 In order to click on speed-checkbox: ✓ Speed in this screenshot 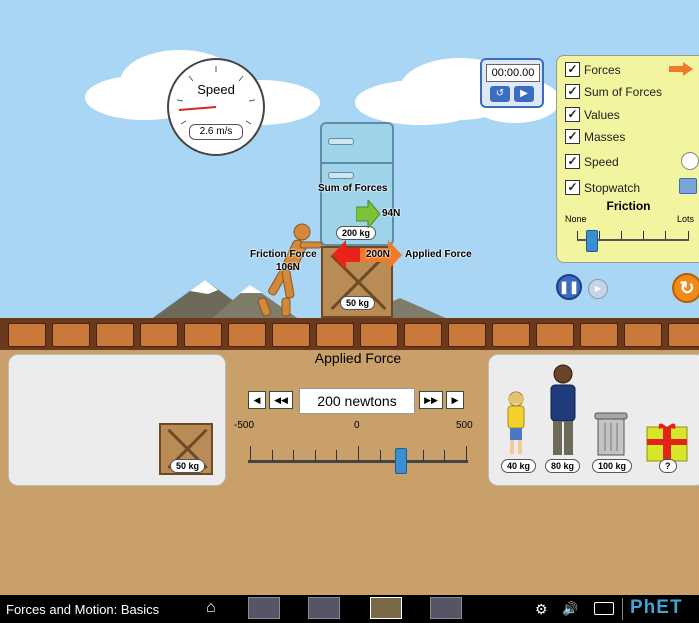, I will do `click(592, 161)`.